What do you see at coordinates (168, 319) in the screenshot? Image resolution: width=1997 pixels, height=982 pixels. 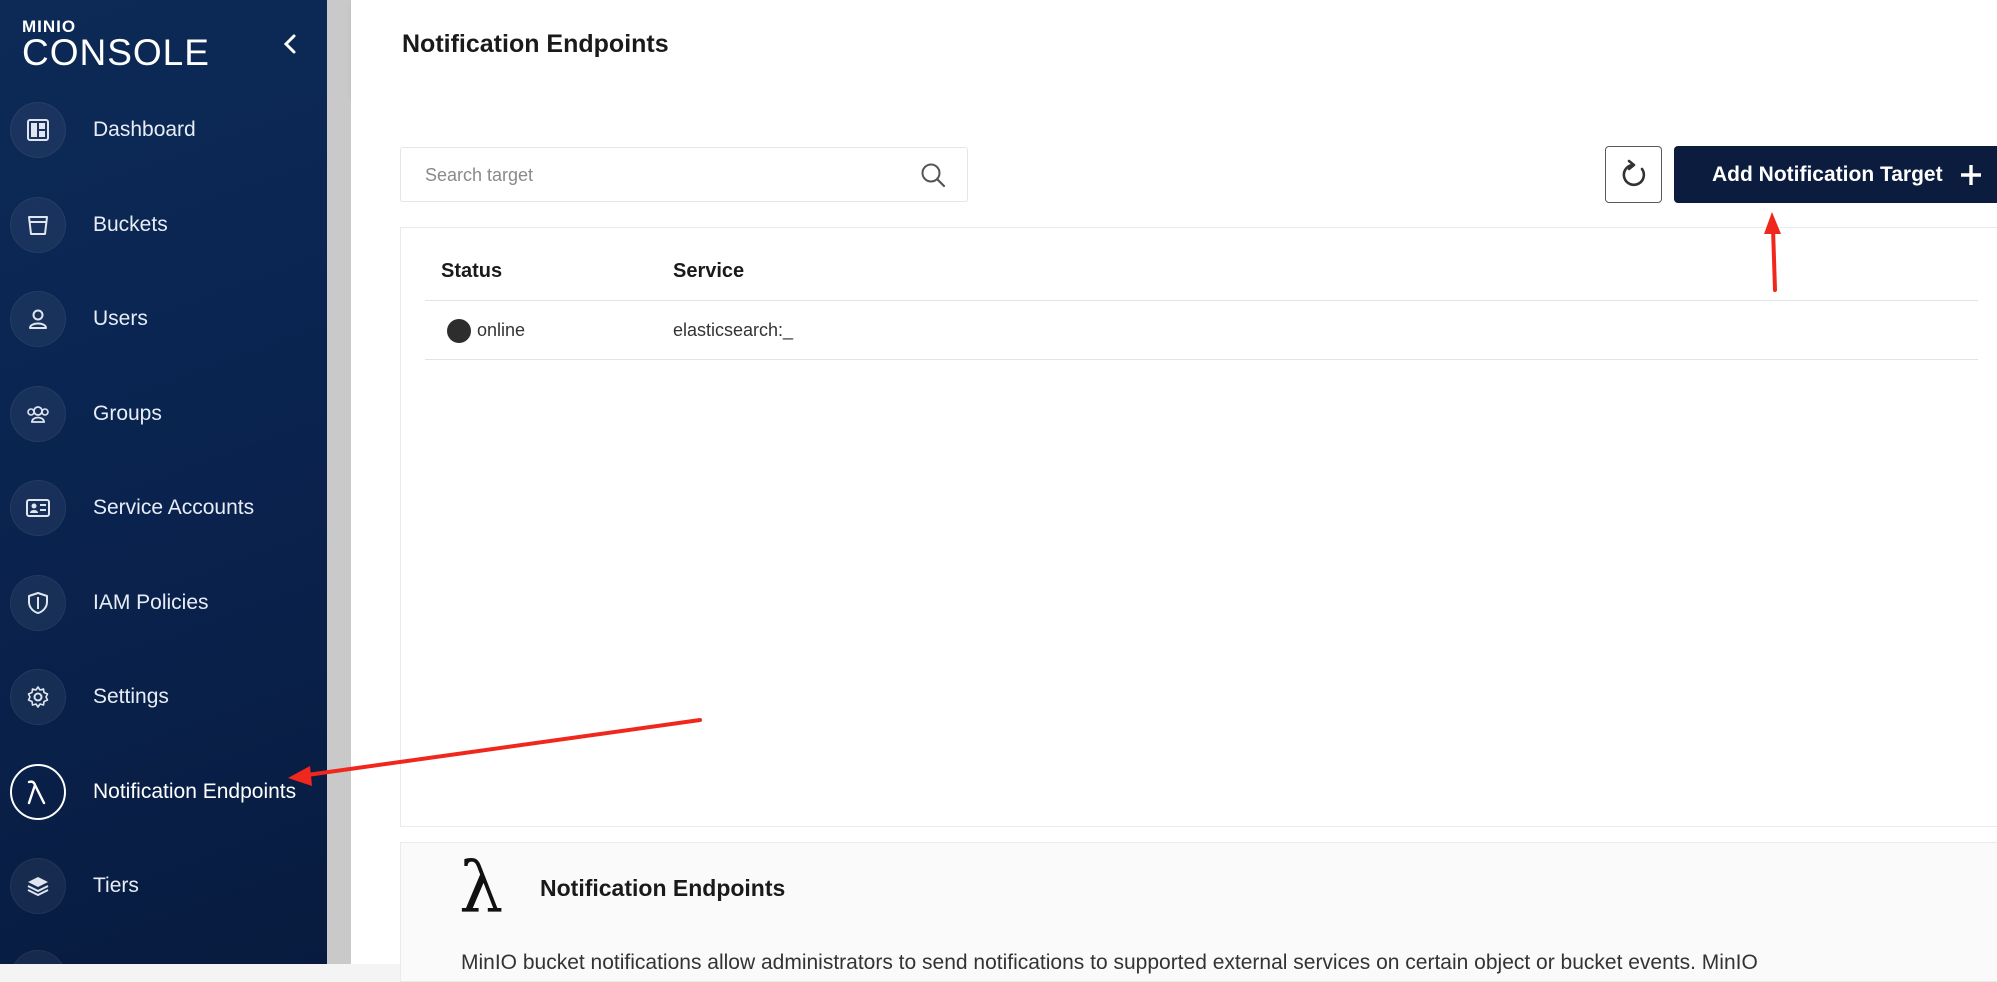 I see `sidebar-item-users: Users` at bounding box center [168, 319].